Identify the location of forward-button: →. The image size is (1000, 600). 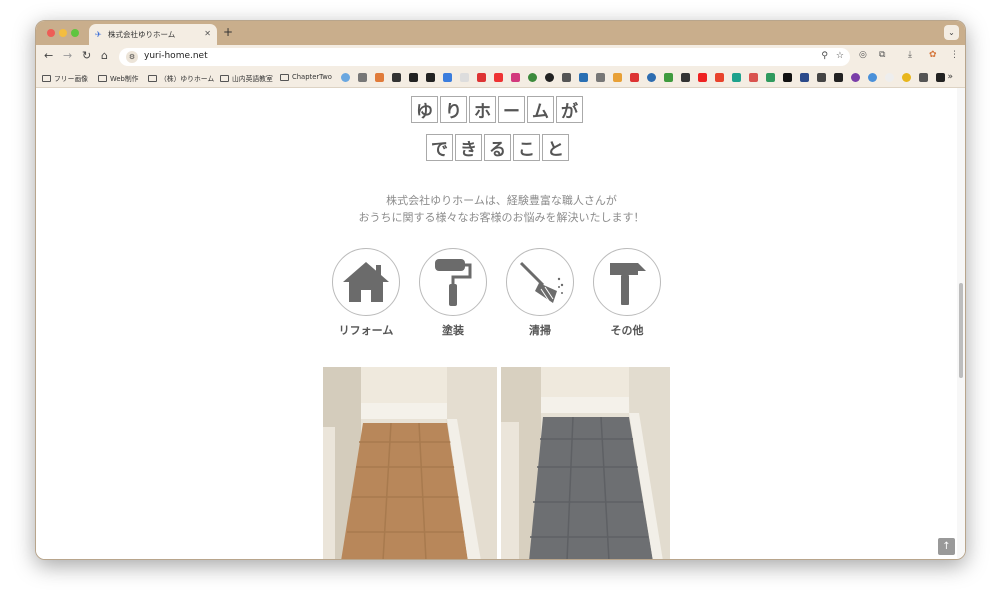
(67, 55).